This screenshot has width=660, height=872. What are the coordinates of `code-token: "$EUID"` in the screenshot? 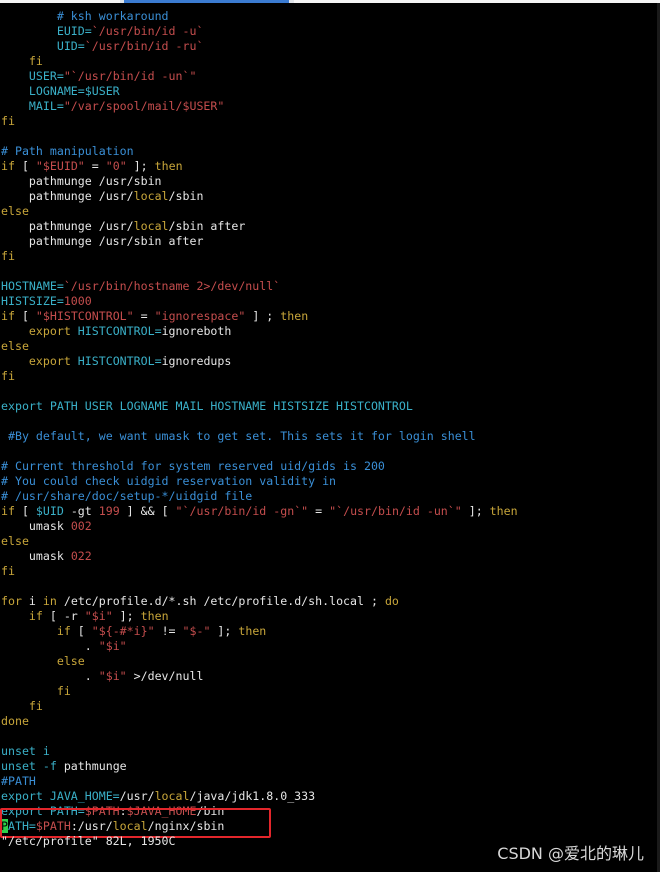 It's located at (60, 166).